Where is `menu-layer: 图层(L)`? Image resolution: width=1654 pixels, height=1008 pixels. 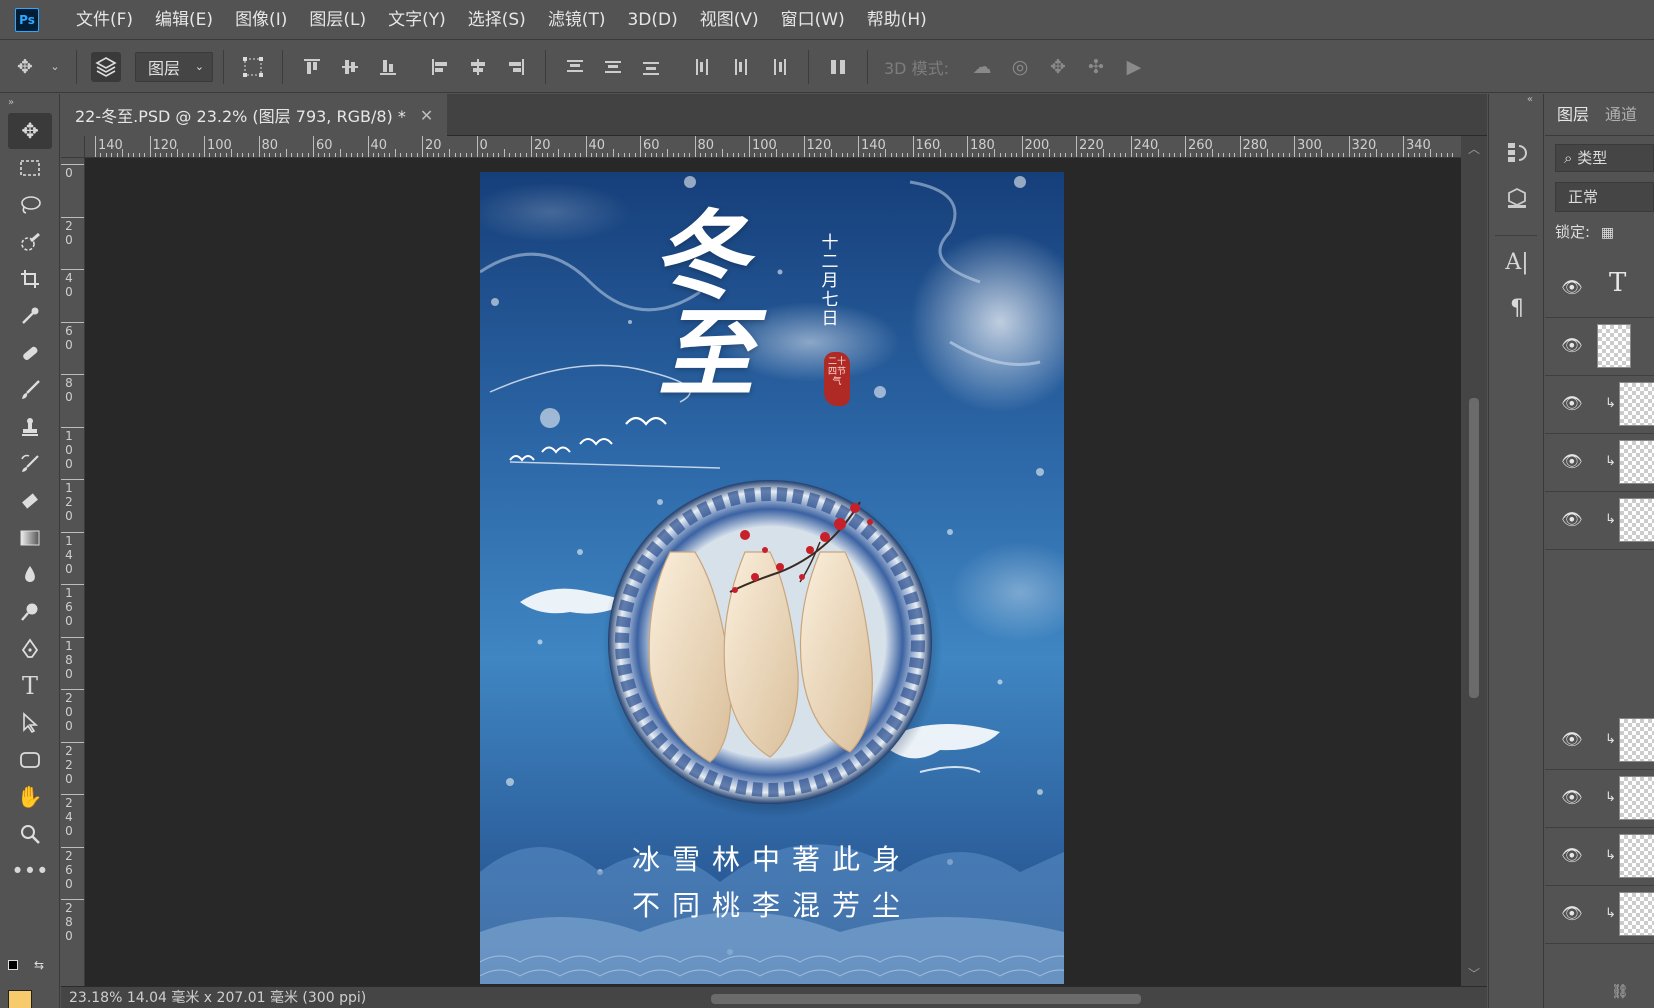
menu-layer: 图层(L) is located at coordinates (337, 20).